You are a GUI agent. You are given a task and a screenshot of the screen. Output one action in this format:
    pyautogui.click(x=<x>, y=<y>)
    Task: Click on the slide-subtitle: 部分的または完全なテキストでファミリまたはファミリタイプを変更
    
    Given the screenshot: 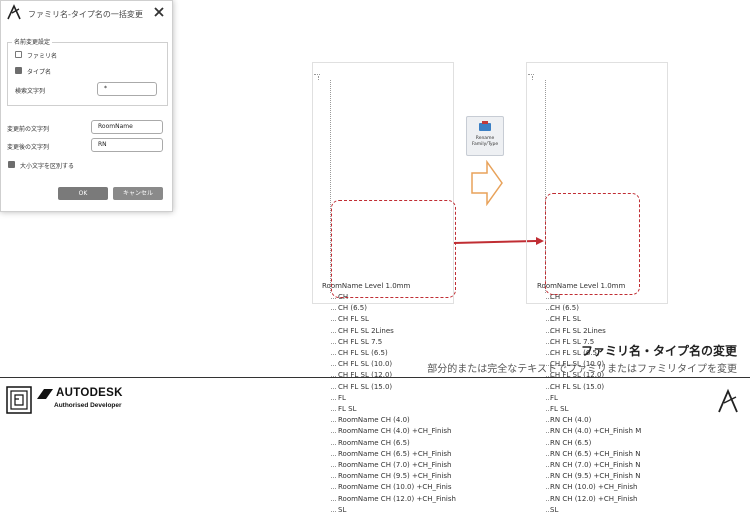 What is the action you would take?
    pyautogui.click(x=582, y=369)
    